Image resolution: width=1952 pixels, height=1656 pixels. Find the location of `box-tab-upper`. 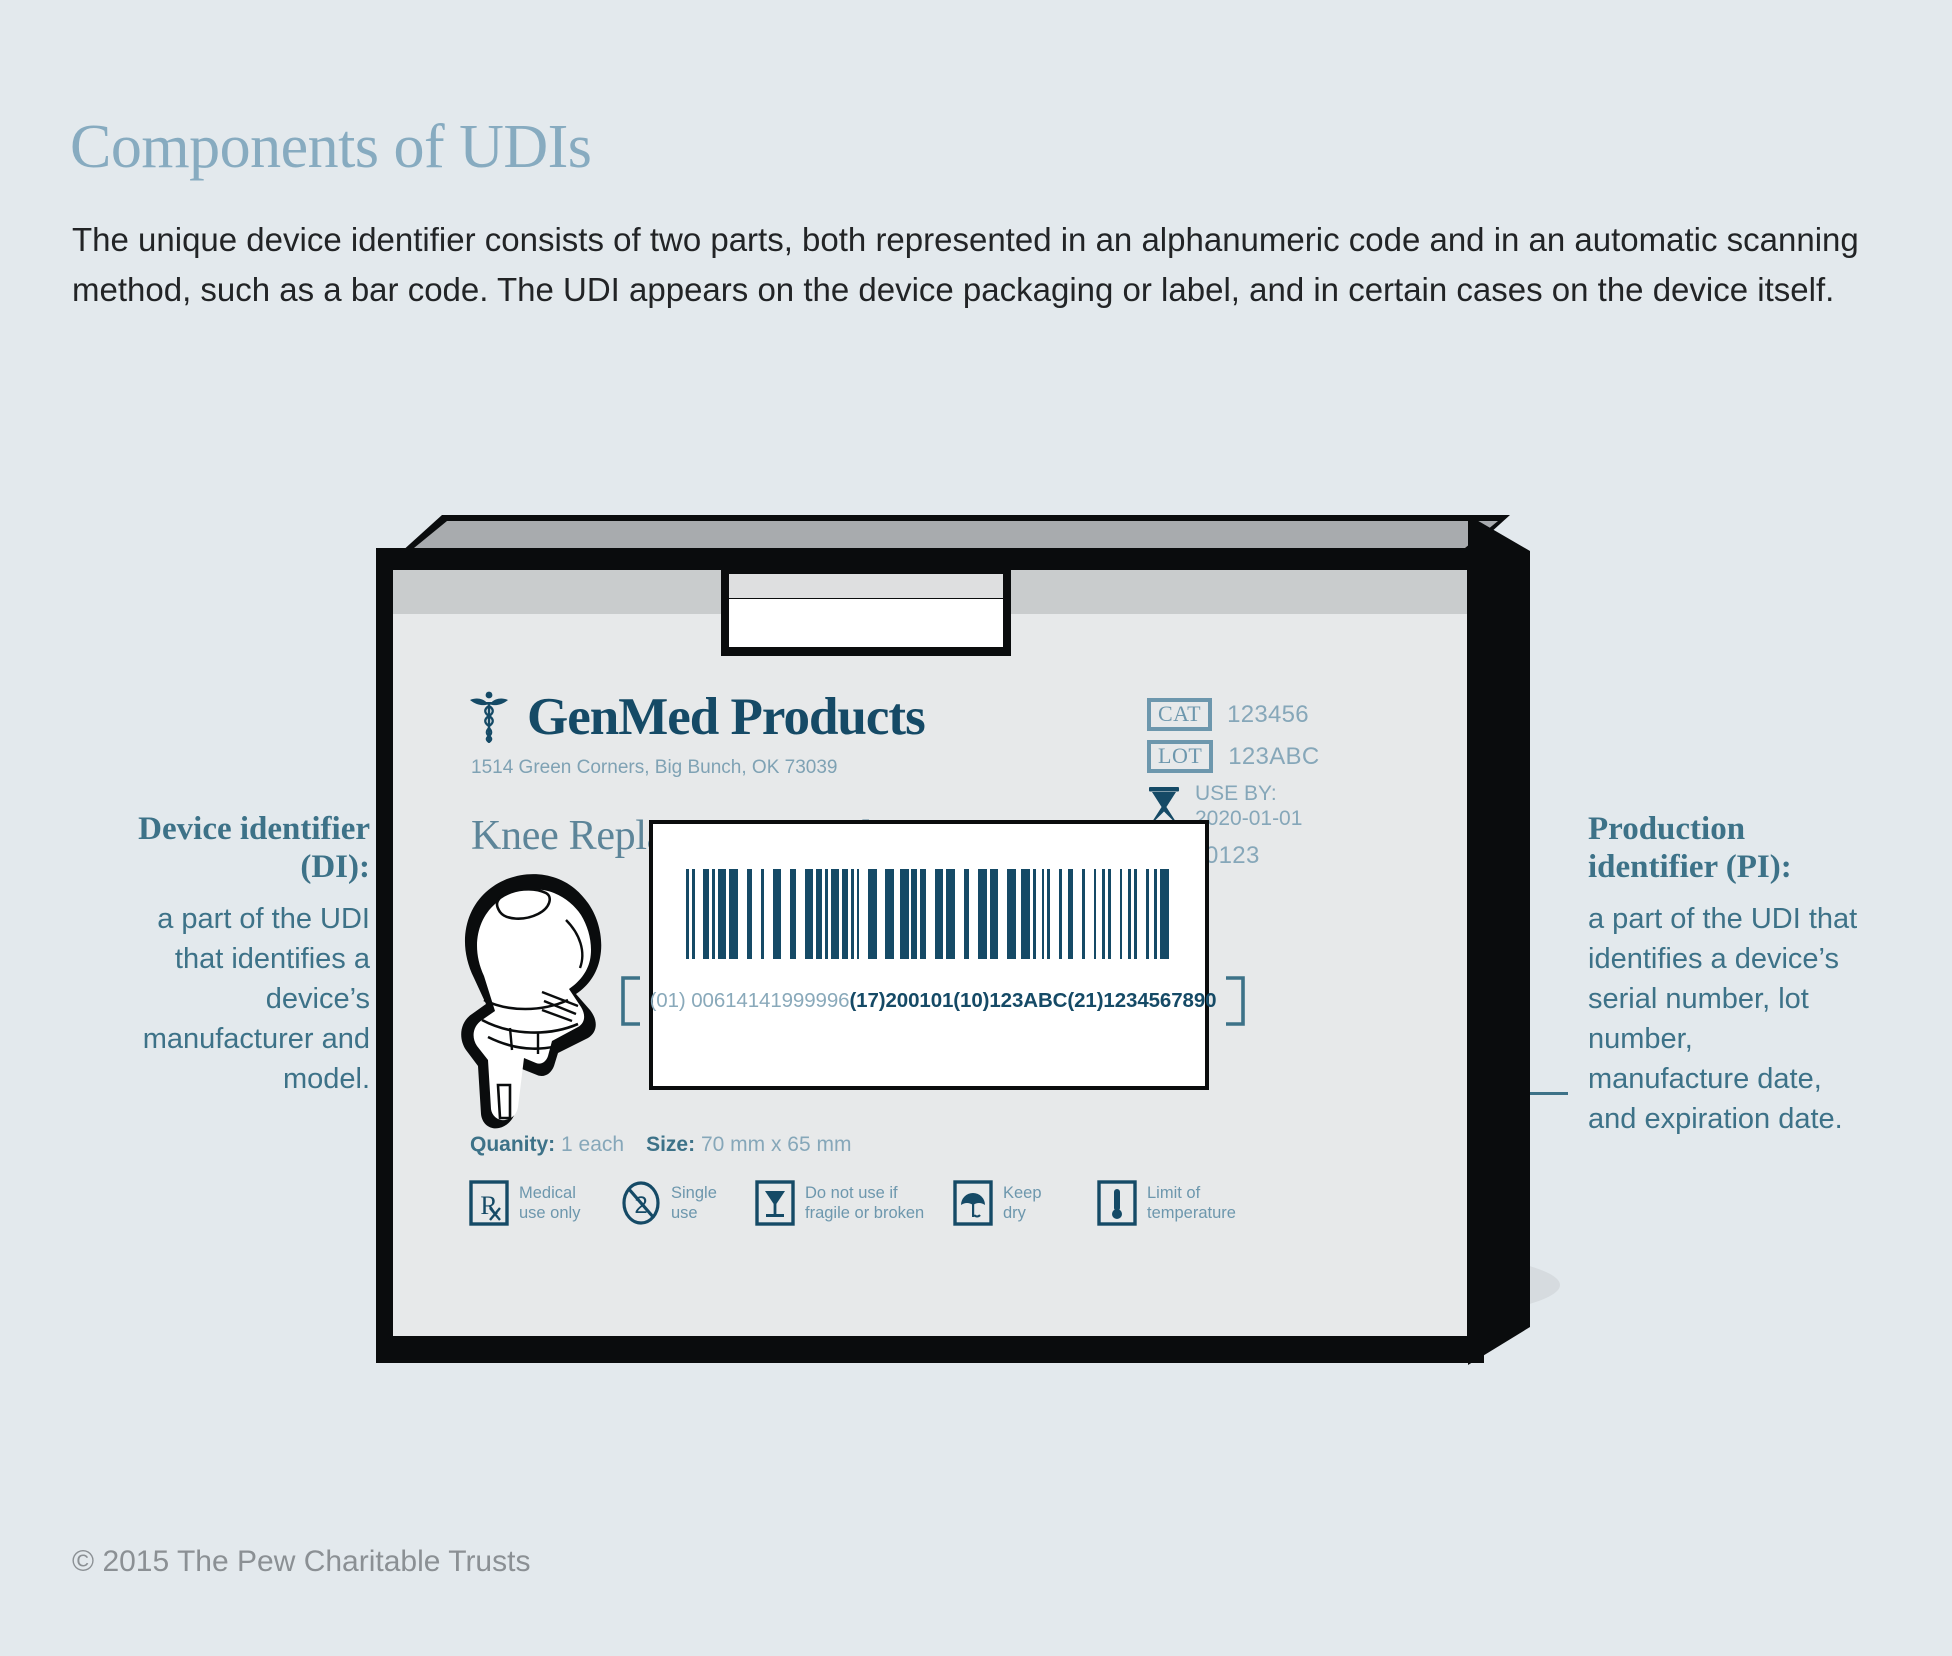

box-tab-upper is located at coordinates (866, 586).